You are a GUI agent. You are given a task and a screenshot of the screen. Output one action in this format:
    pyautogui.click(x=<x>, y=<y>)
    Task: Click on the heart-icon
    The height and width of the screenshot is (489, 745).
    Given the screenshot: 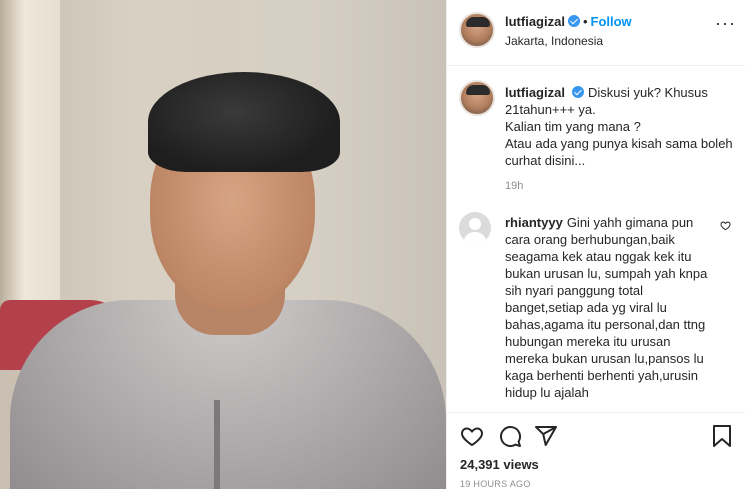 What is the action you would take?
    pyautogui.click(x=472, y=437)
    